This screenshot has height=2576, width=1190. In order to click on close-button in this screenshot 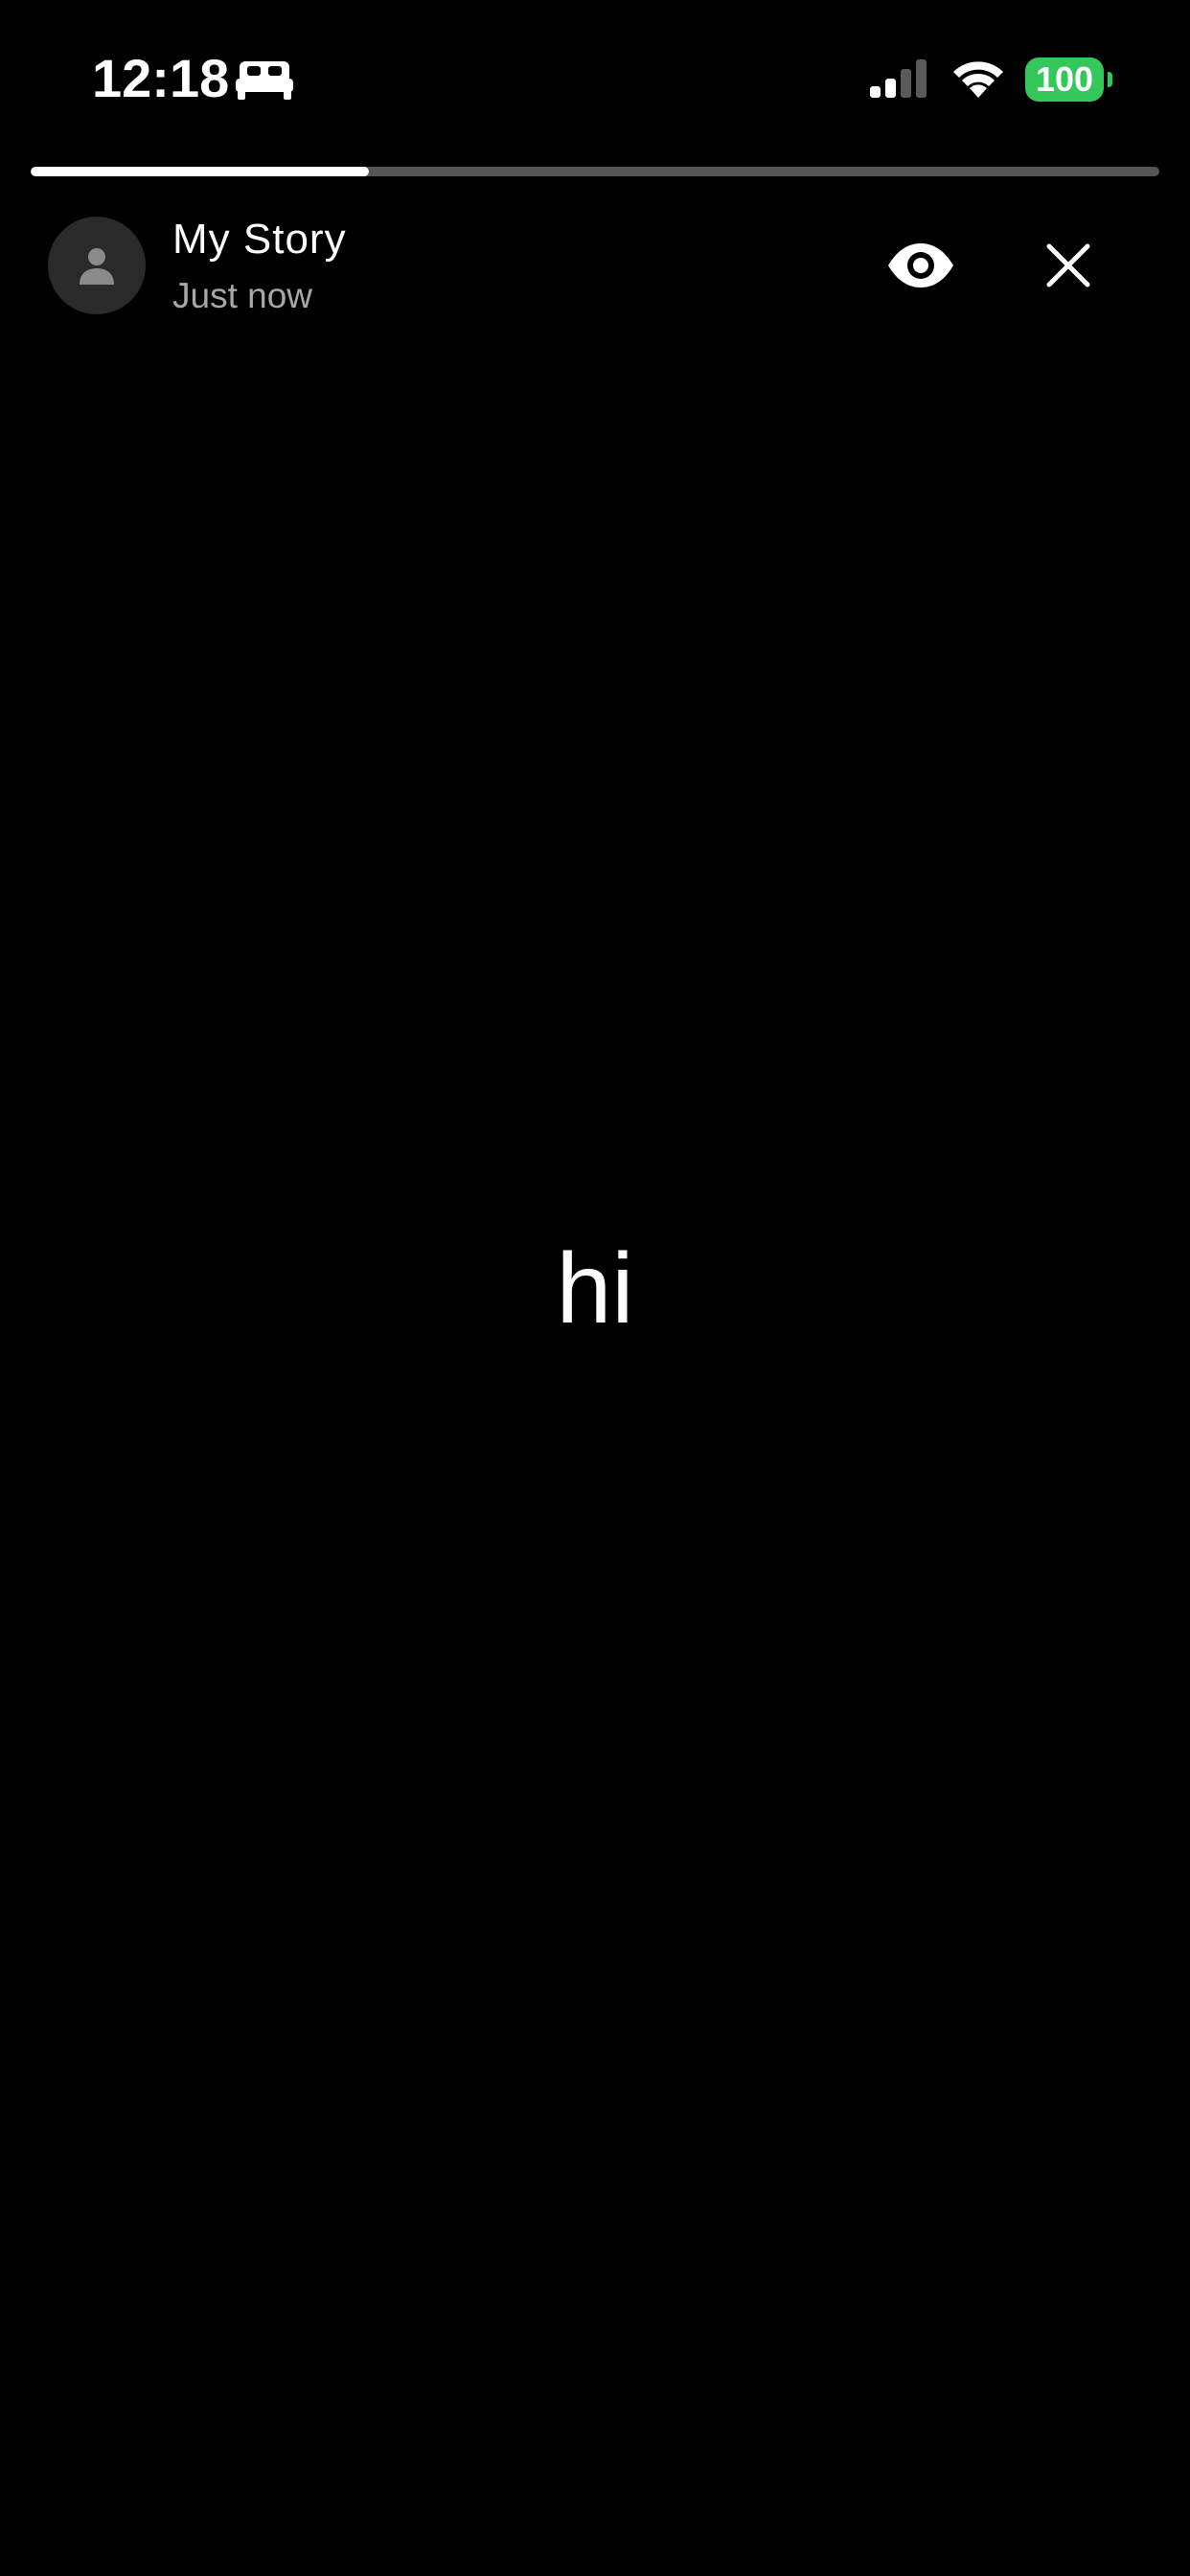, I will do `click(1069, 265)`.